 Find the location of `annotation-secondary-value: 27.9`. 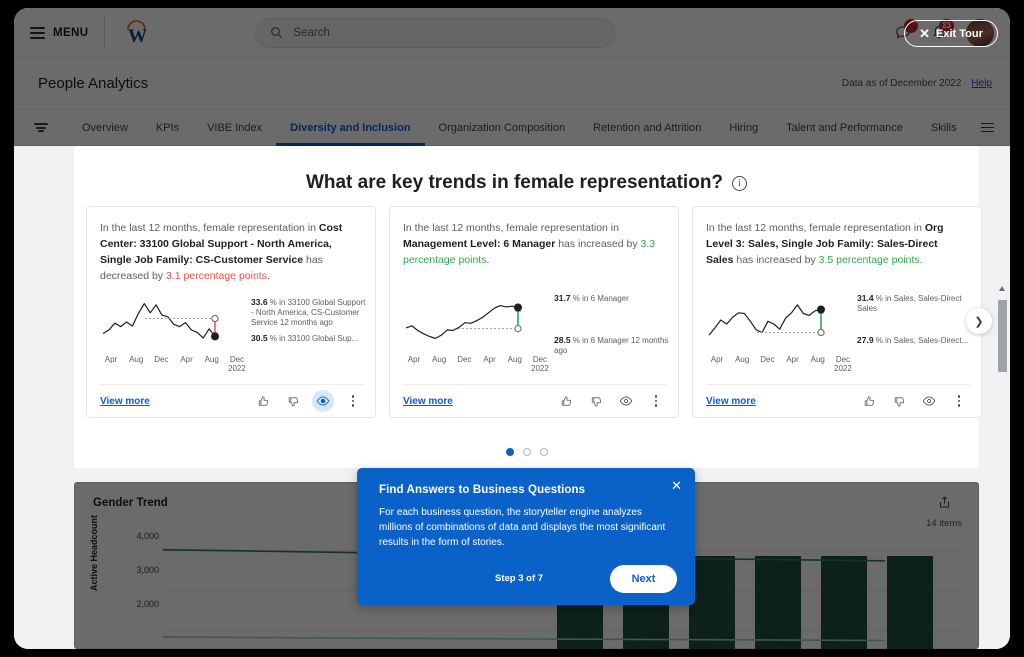

annotation-secondary-value: 27.9 is located at coordinates (865, 340).